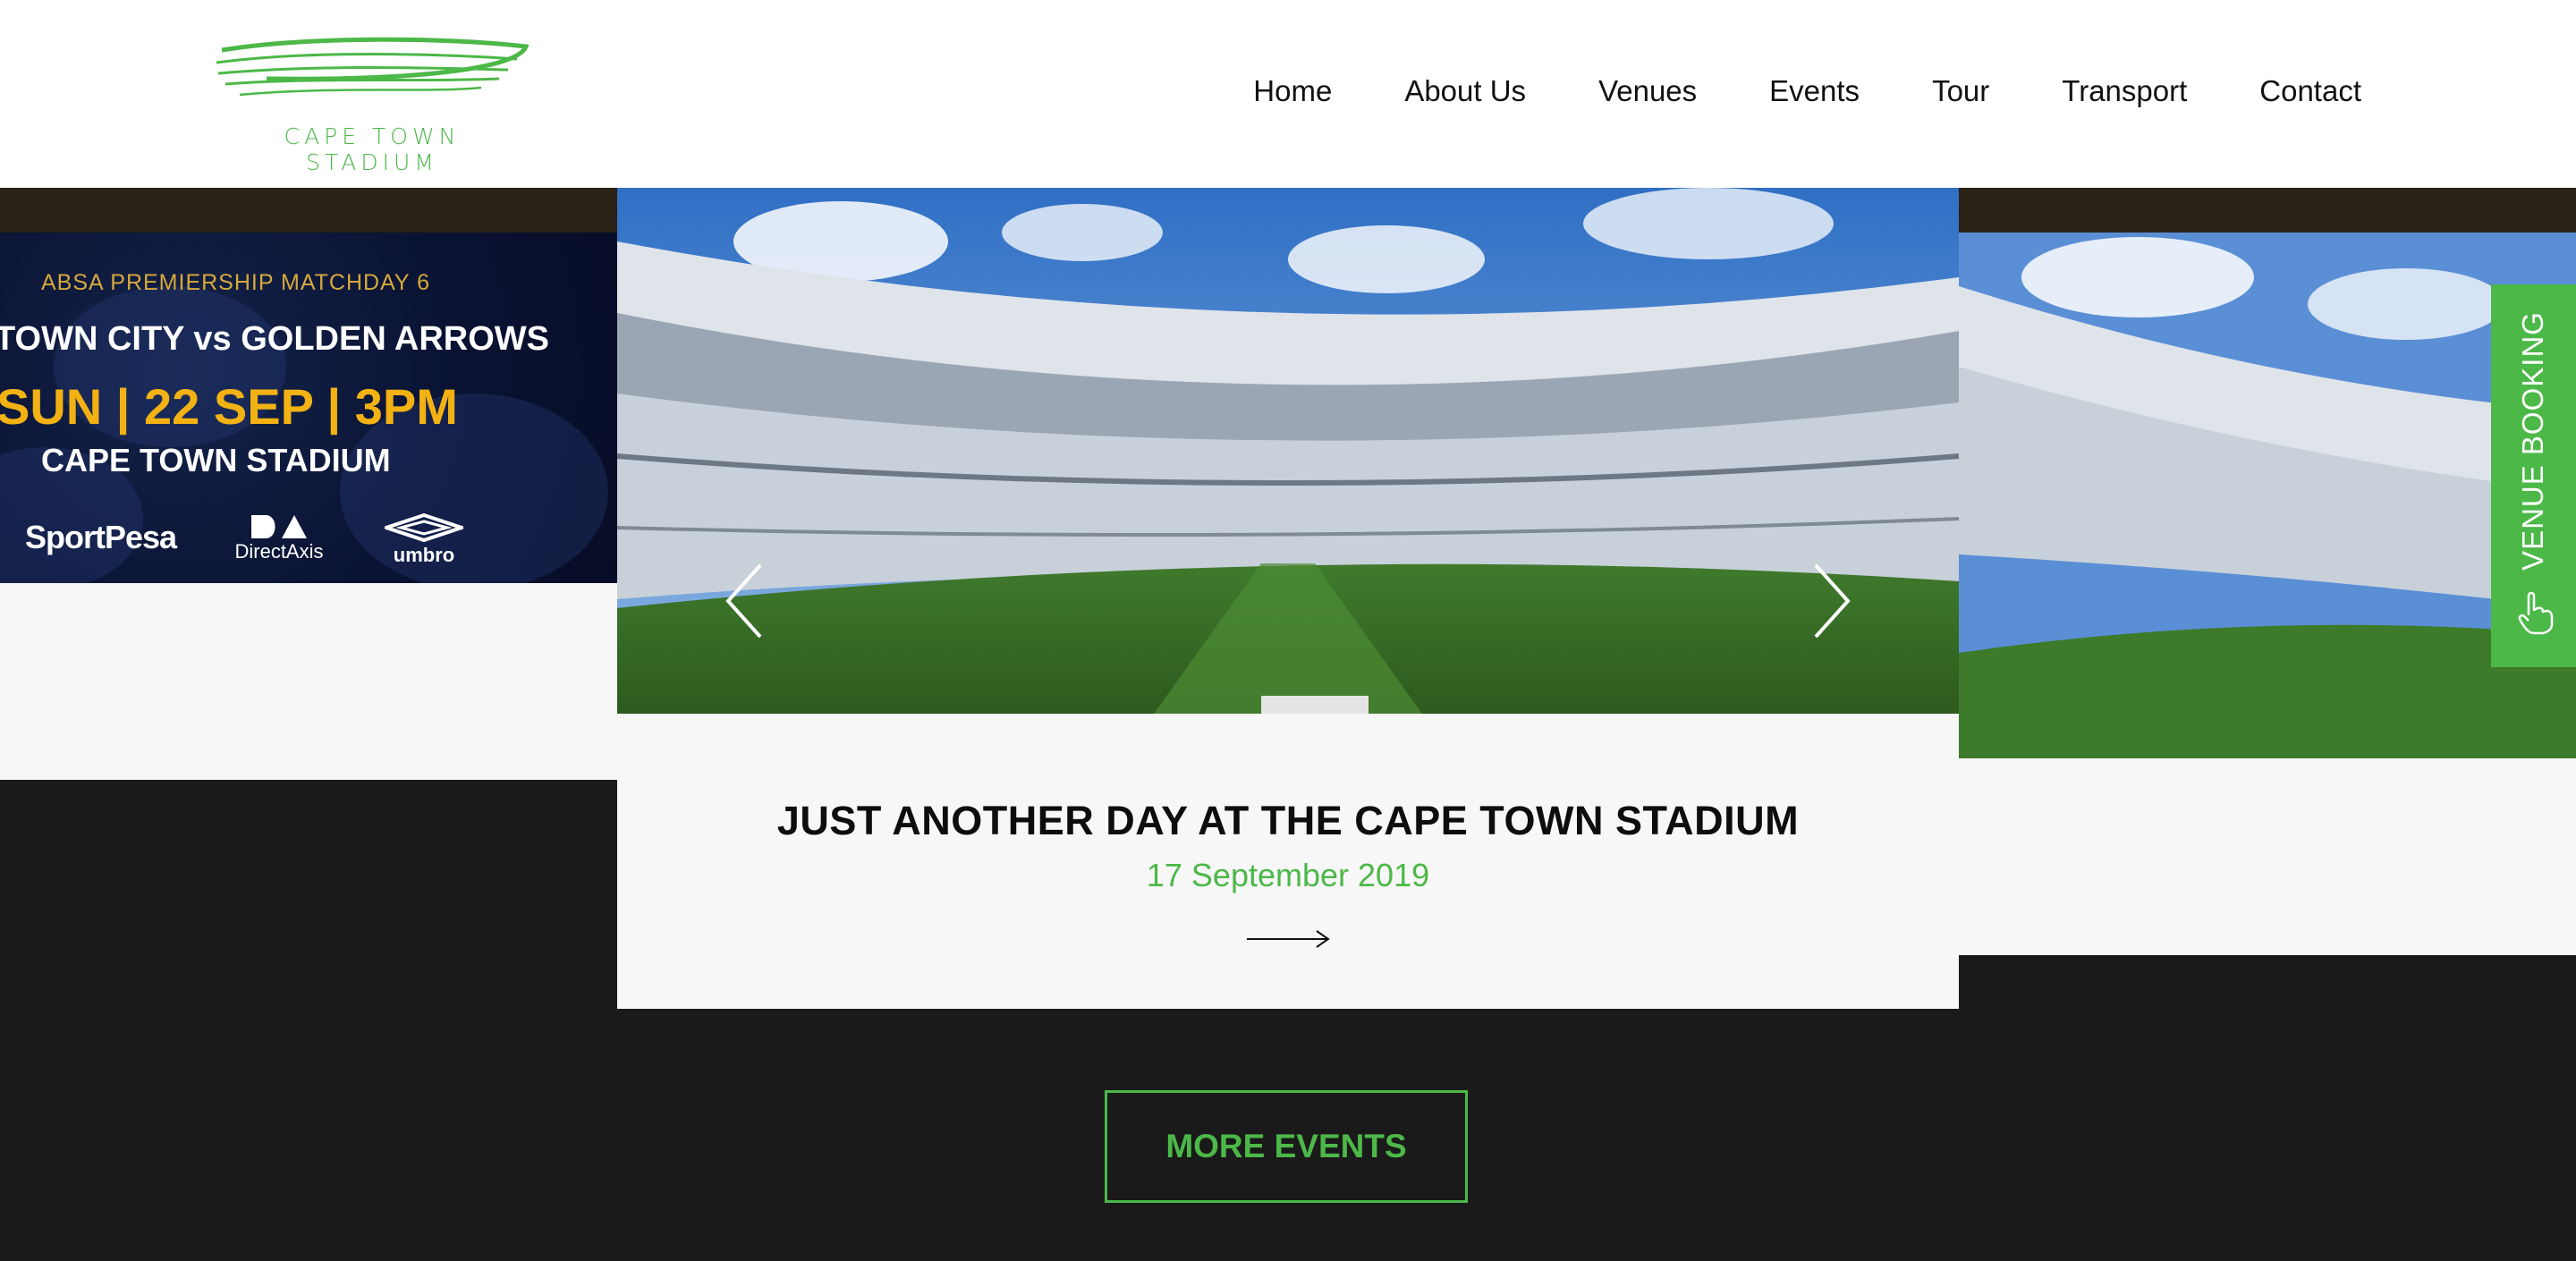 The height and width of the screenshot is (1261, 2576). I want to click on stadium-logo-icon, so click(373, 67).